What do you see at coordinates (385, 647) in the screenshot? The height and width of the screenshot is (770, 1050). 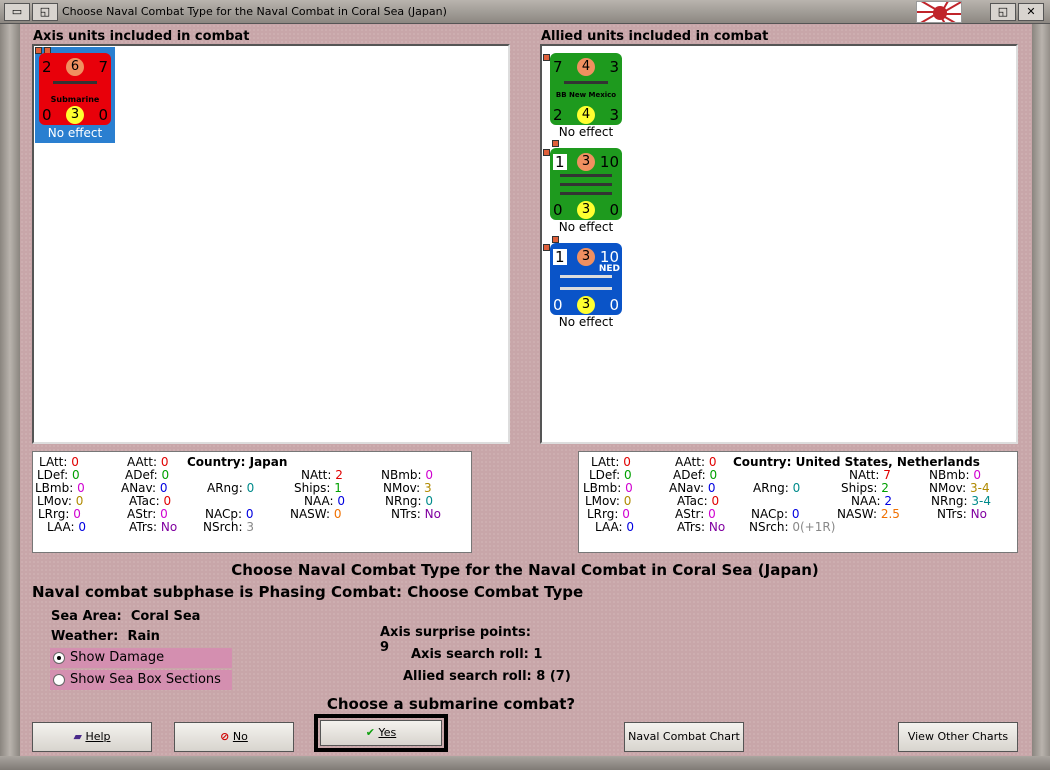 I see `surprise-value: 9` at bounding box center [385, 647].